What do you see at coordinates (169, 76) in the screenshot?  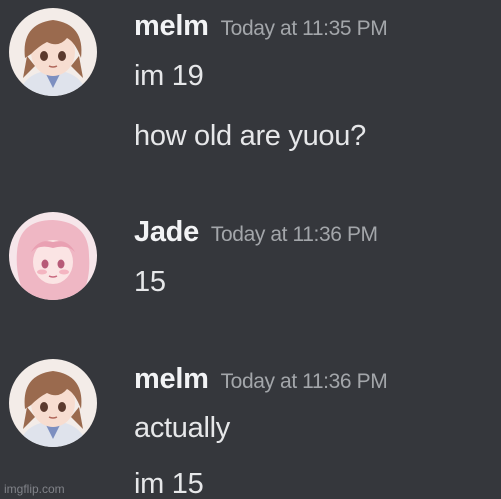 I see `message-text: im 19` at bounding box center [169, 76].